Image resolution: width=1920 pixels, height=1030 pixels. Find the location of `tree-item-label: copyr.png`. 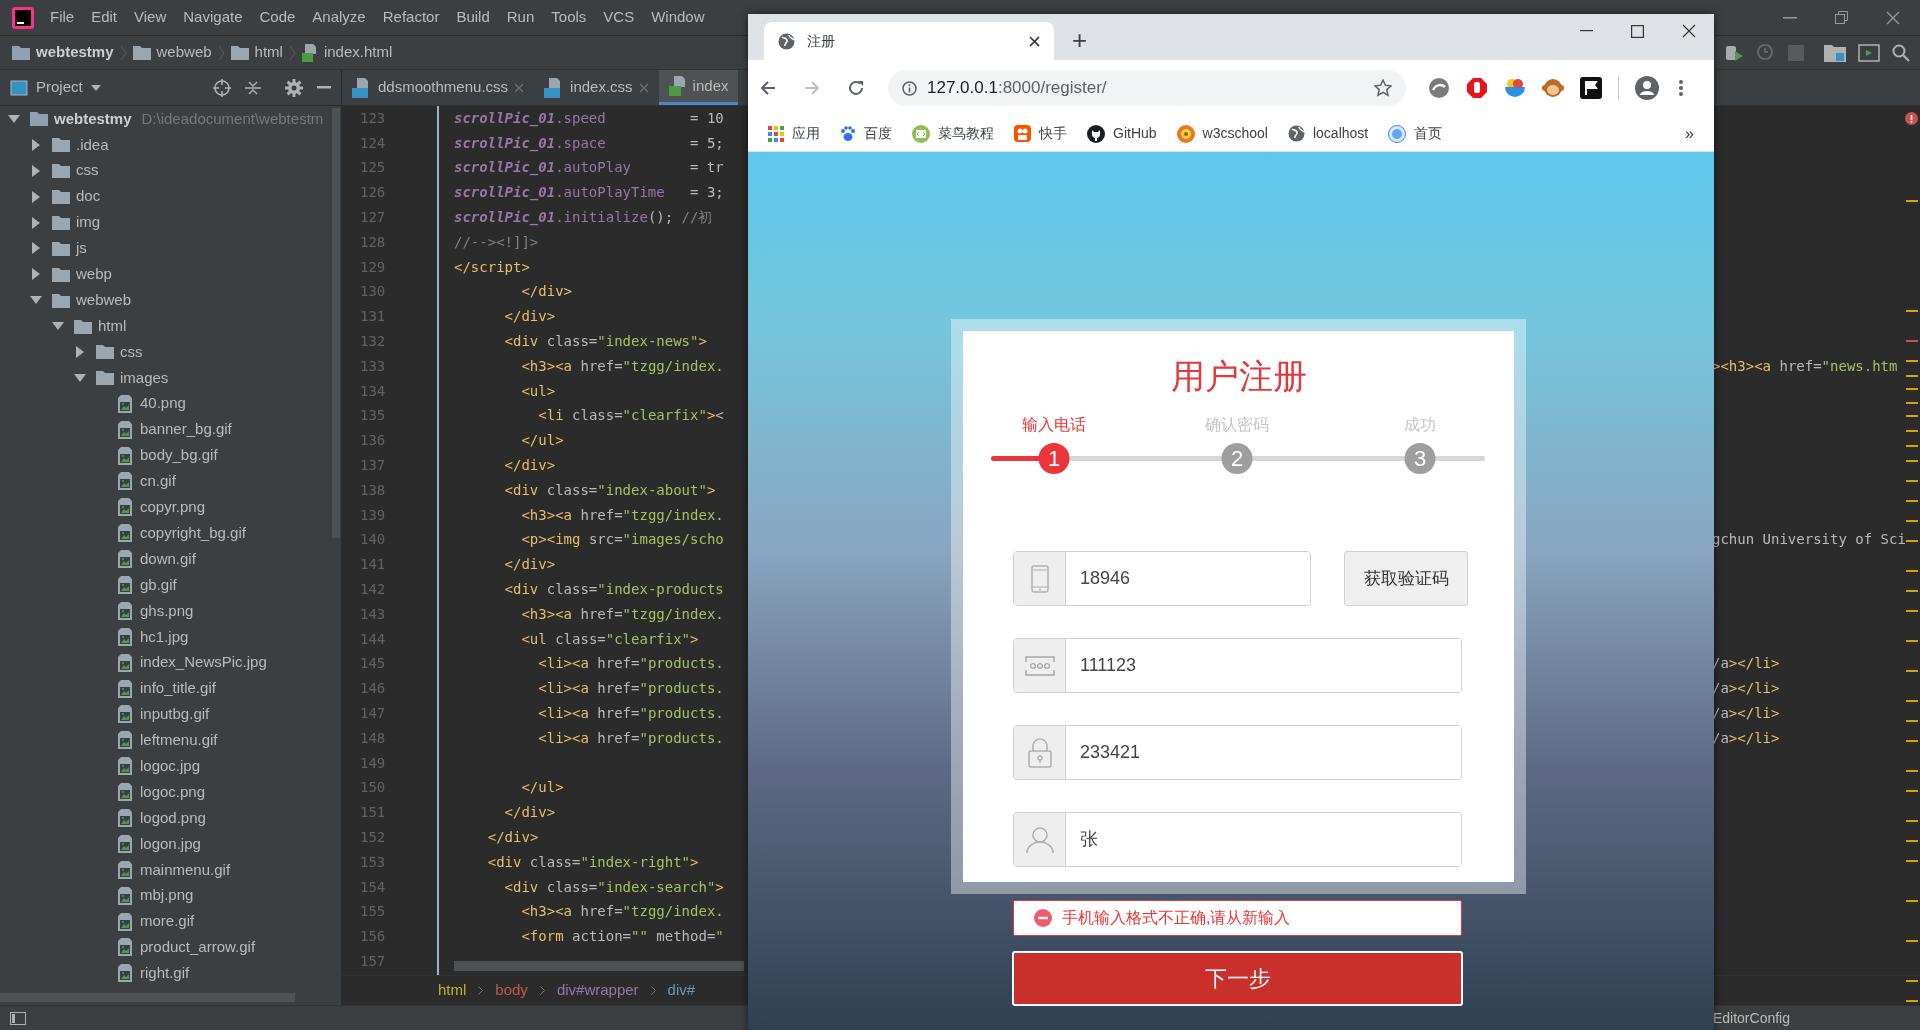

tree-item-label: copyr.png is located at coordinates (173, 507).